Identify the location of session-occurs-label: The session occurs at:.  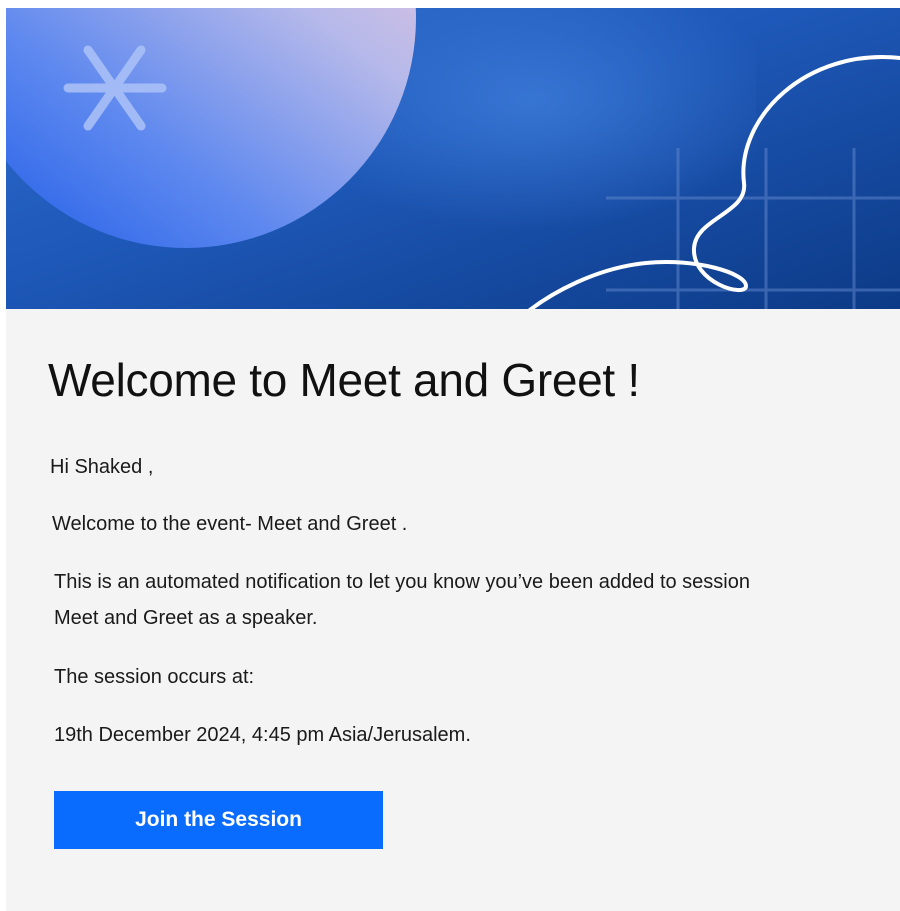
(154, 677).